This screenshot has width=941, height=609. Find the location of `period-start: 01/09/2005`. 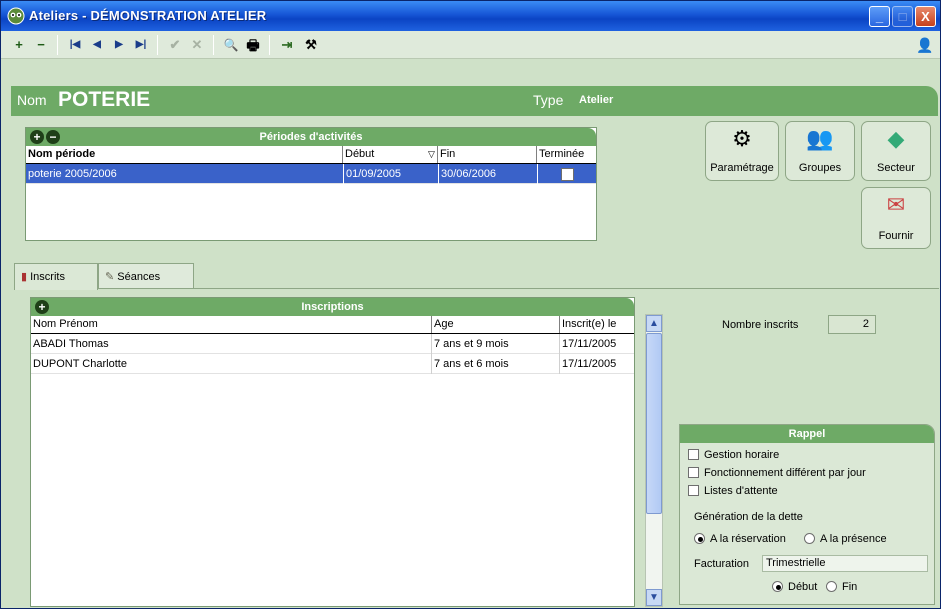

period-start: 01/09/2005 is located at coordinates (390, 174).